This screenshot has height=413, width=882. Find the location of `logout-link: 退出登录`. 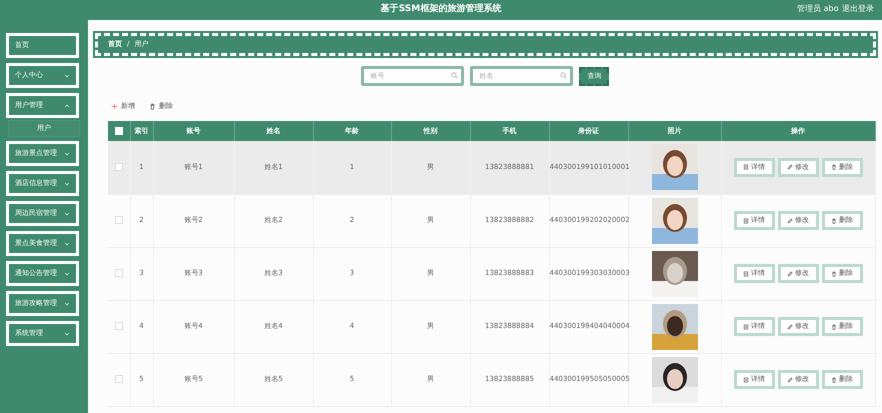

logout-link: 退出登录 is located at coordinates (858, 9).